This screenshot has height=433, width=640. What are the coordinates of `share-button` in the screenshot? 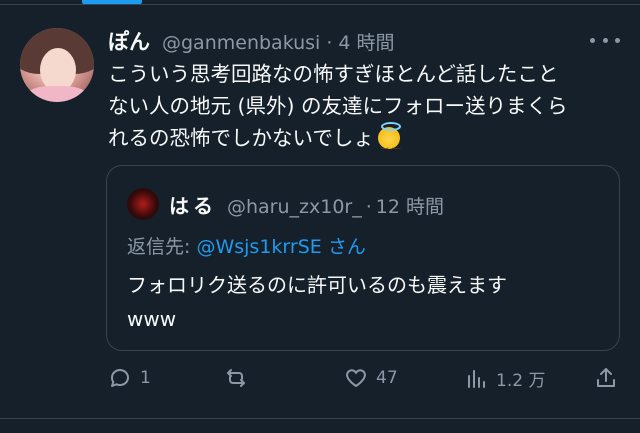 It's located at (606, 378).